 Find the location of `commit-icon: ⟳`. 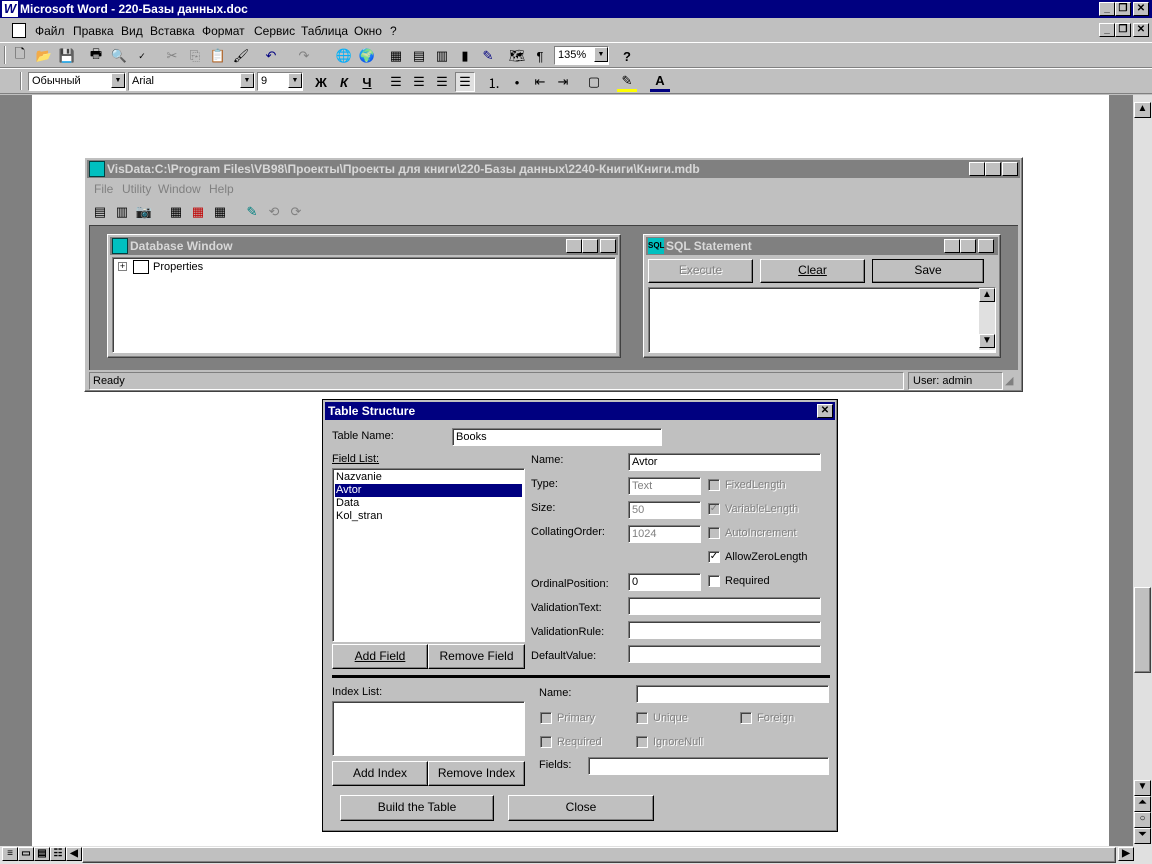

commit-icon: ⟳ is located at coordinates (296, 212).